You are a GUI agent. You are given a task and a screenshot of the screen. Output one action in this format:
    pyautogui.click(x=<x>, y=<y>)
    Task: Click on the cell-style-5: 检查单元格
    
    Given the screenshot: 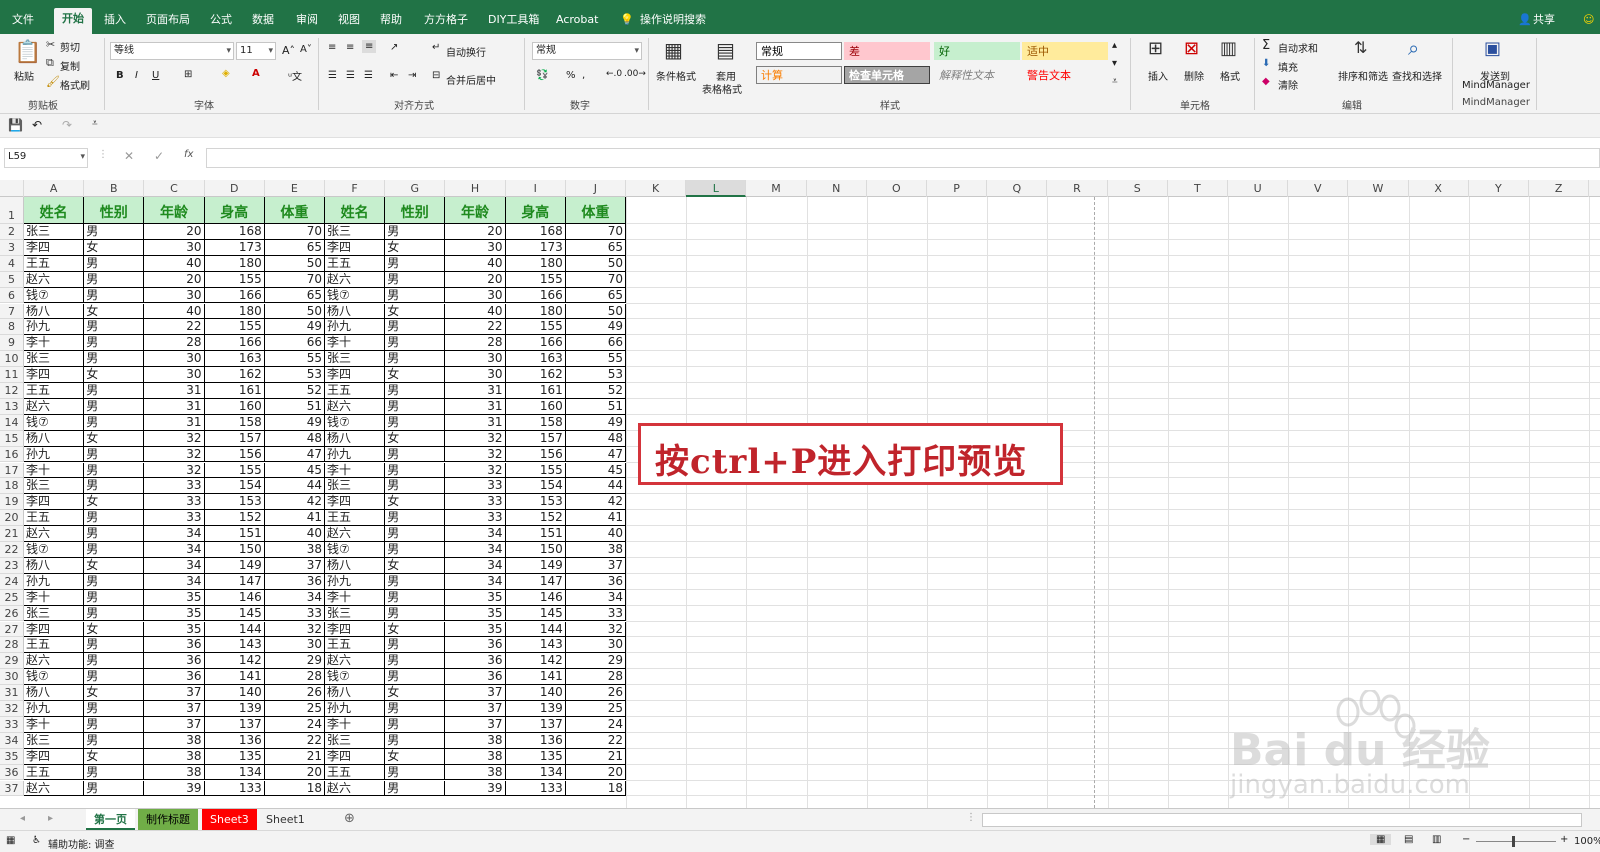 What is the action you would take?
    pyautogui.click(x=887, y=75)
    